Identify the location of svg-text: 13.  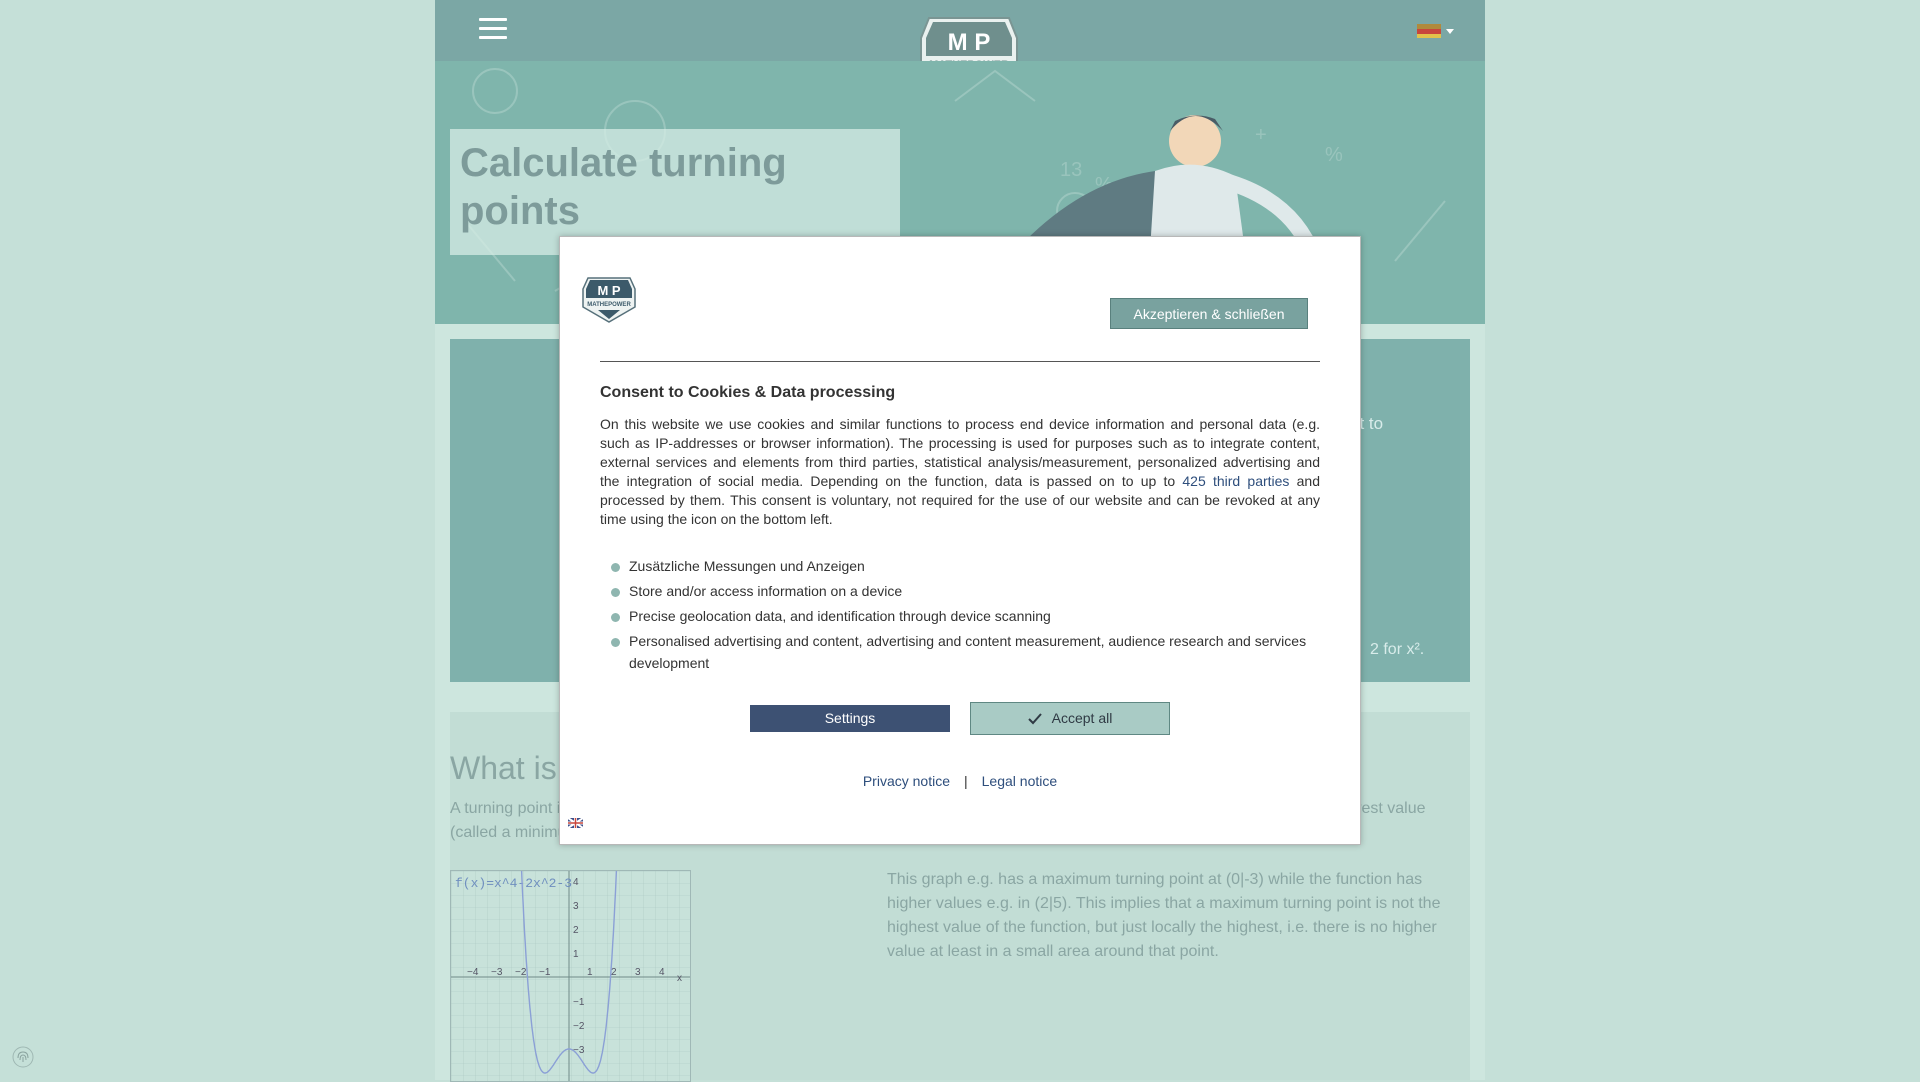
(1071, 170).